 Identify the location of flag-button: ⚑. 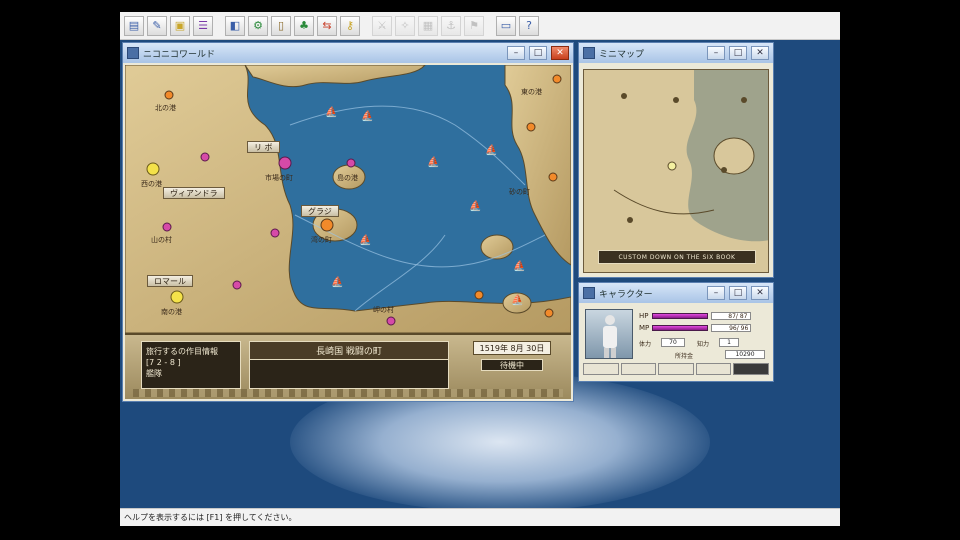
(474, 25).